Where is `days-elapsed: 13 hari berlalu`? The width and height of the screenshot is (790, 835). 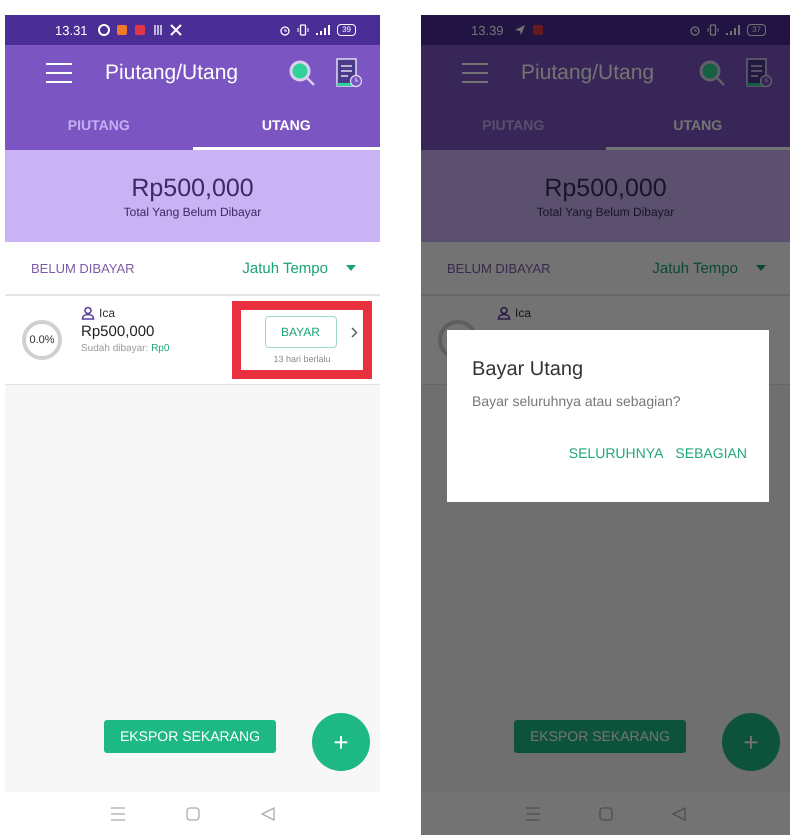
days-elapsed: 13 hari berlalu is located at coordinates (302, 359).